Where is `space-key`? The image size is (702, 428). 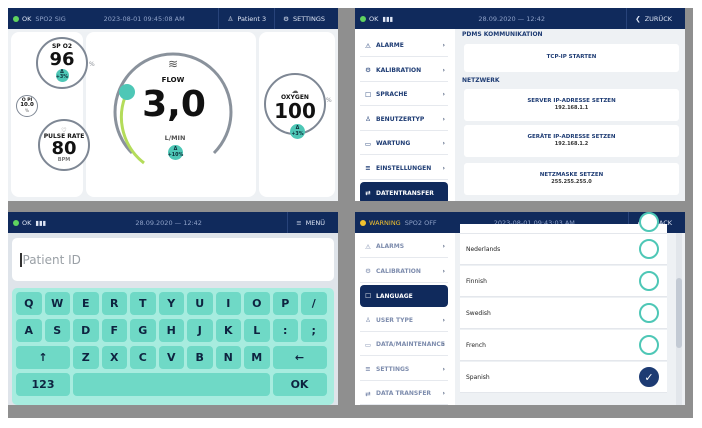 space-key is located at coordinates (171, 384).